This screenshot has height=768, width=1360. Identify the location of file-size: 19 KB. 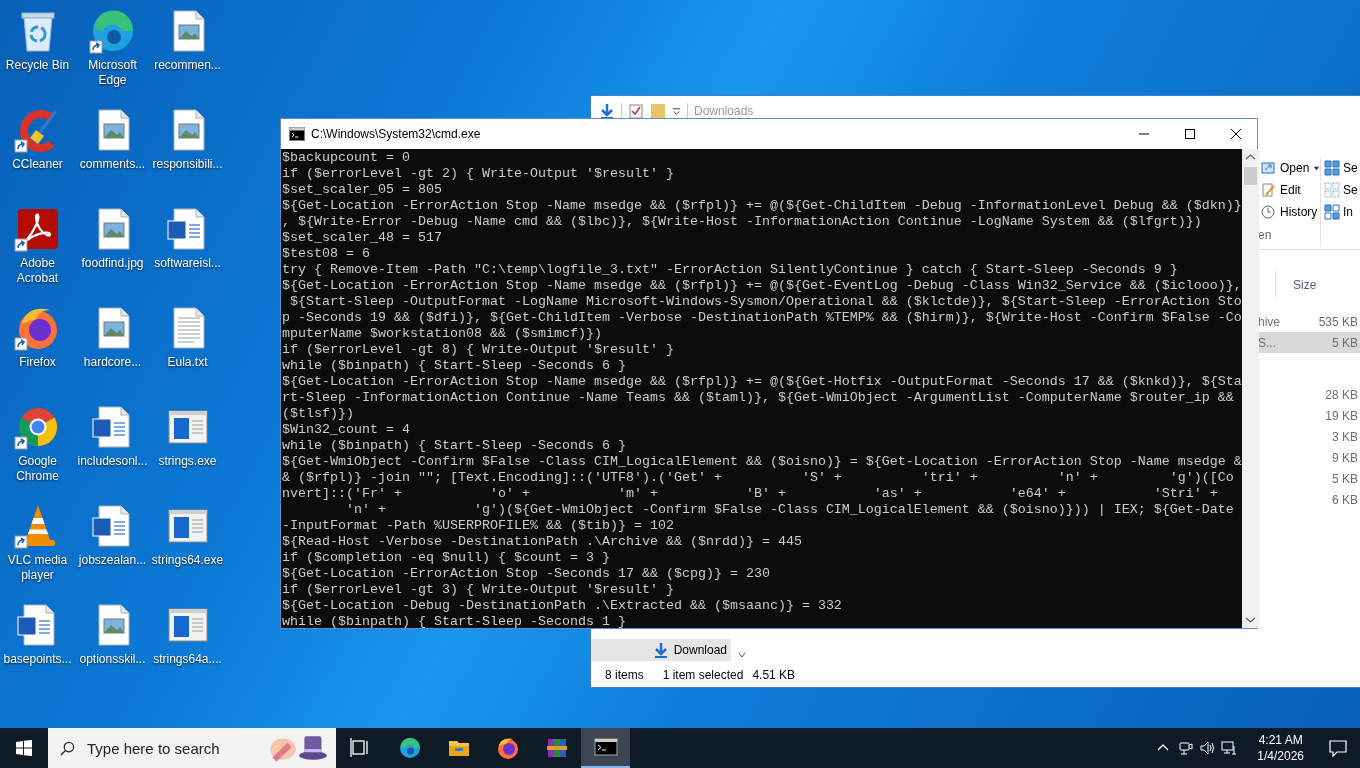
(1342, 415).